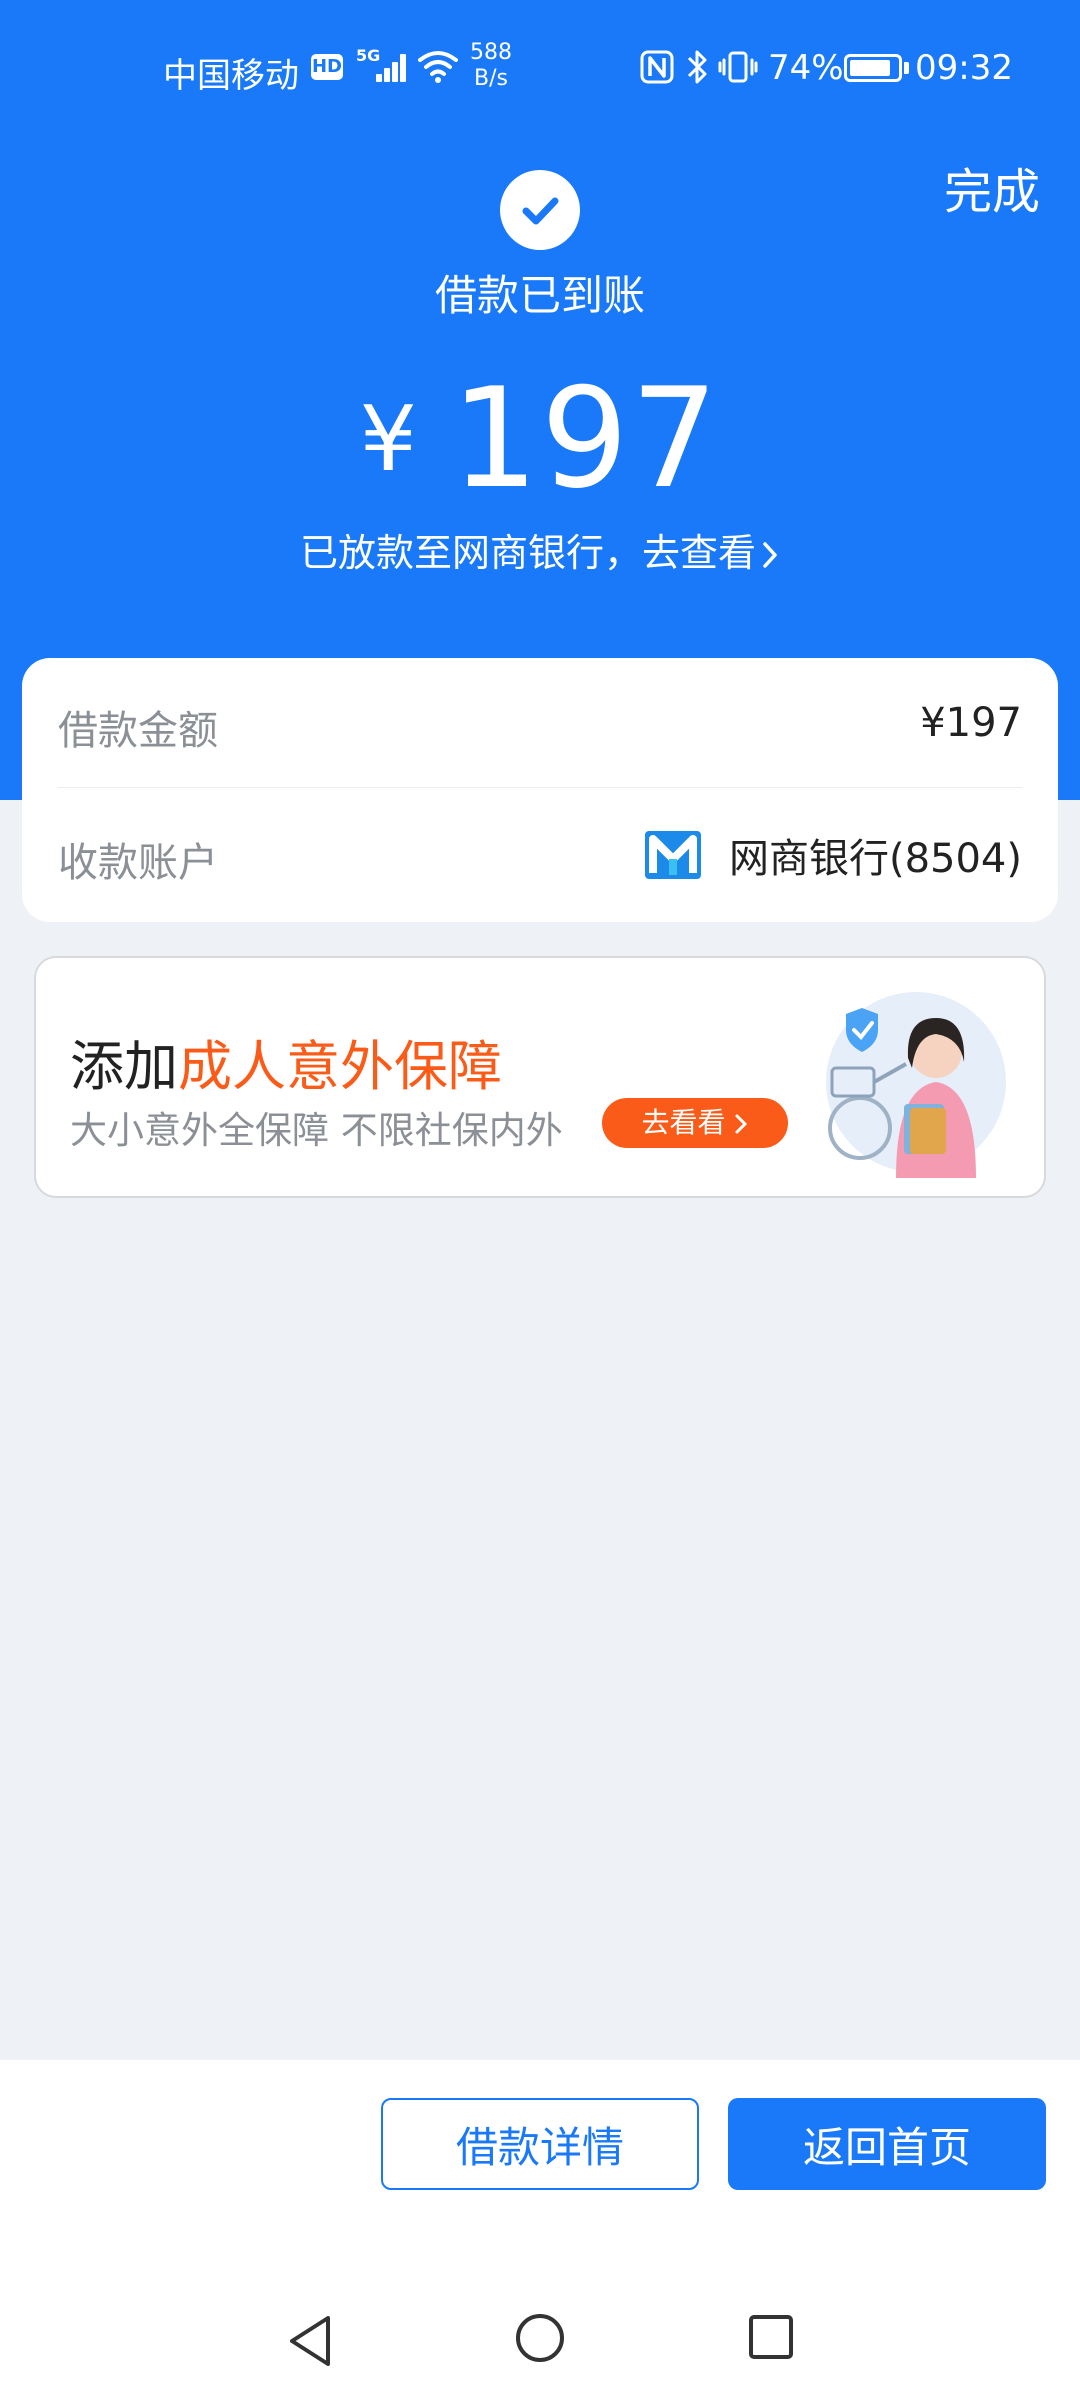  What do you see at coordinates (806, 68) in the screenshot?
I see `battery-percent: 74%` at bounding box center [806, 68].